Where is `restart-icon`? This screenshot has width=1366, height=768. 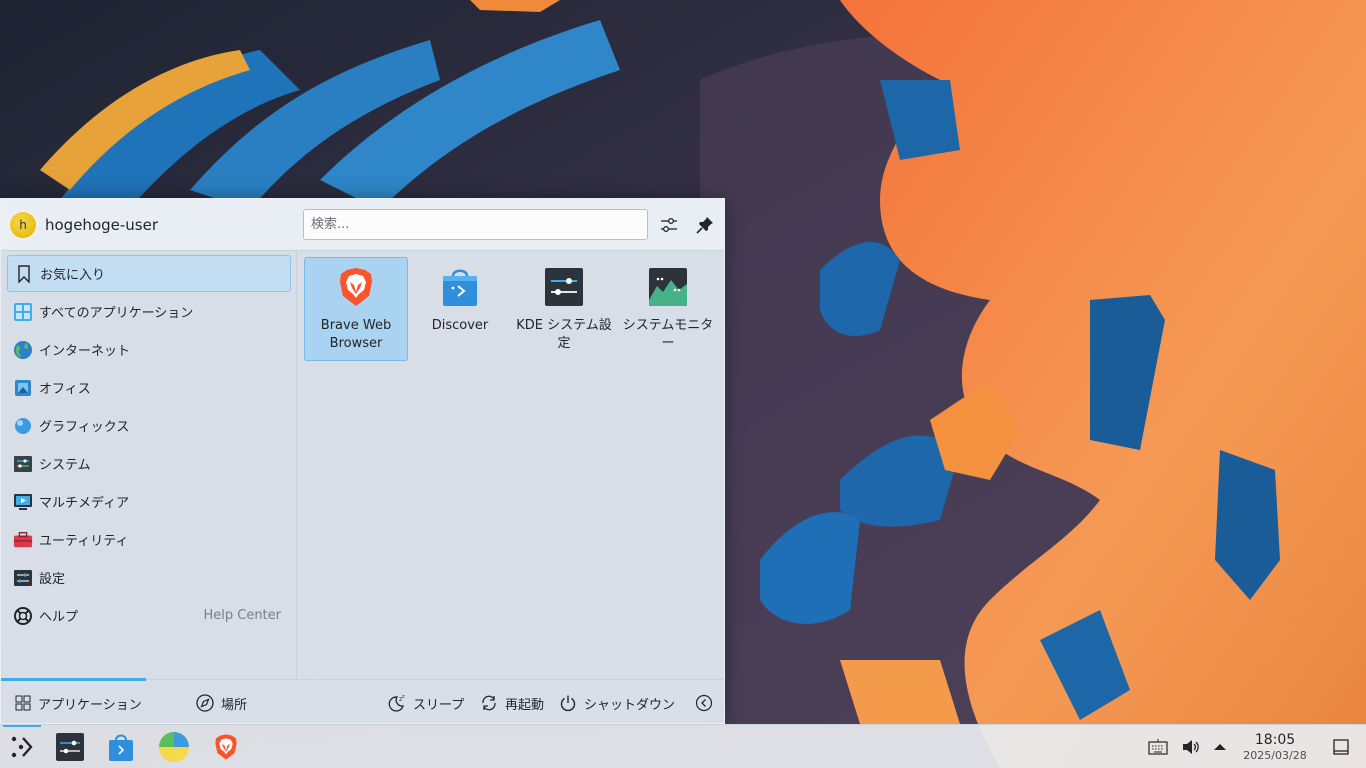
restart-icon is located at coordinates (489, 703).